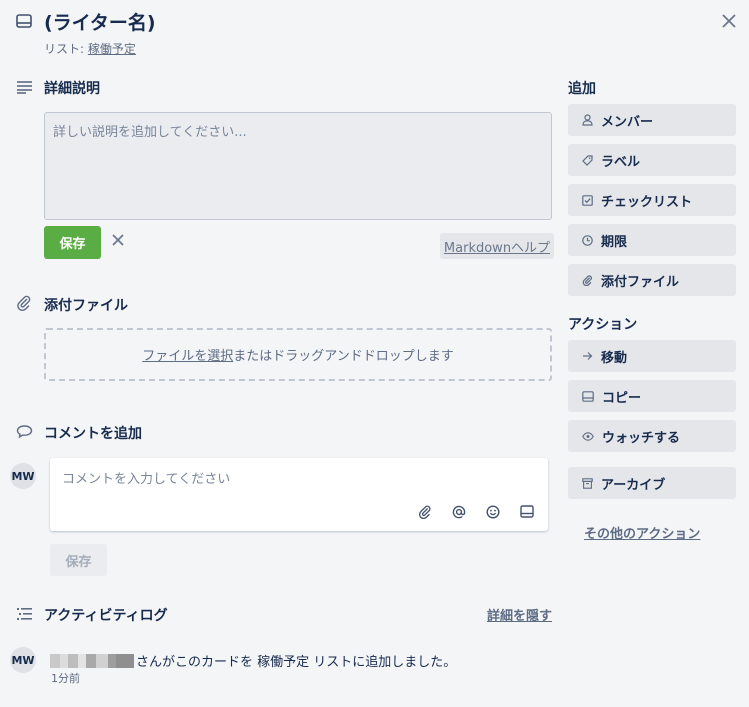 This screenshot has width=749, height=707. Describe the element at coordinates (603, 325) in the screenshot. I see `actions-section-title: アクション` at that location.